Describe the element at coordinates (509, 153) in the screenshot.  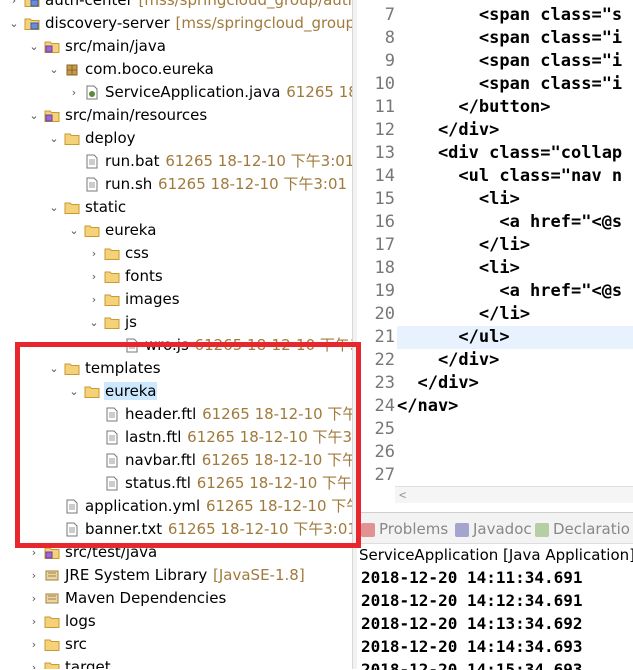
I see `code-line: <div class="collap` at that location.